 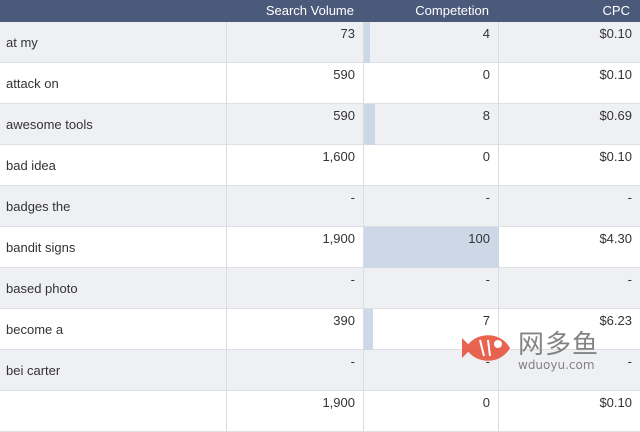 What do you see at coordinates (431, 124) in the screenshot?
I see `competition-cell: 8` at bounding box center [431, 124].